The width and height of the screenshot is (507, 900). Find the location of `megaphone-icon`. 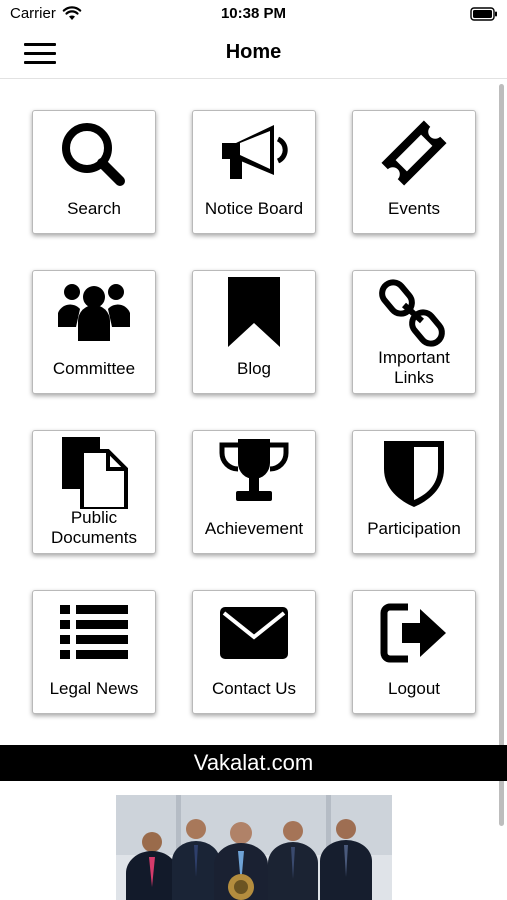

megaphone-icon is located at coordinates (254, 153).